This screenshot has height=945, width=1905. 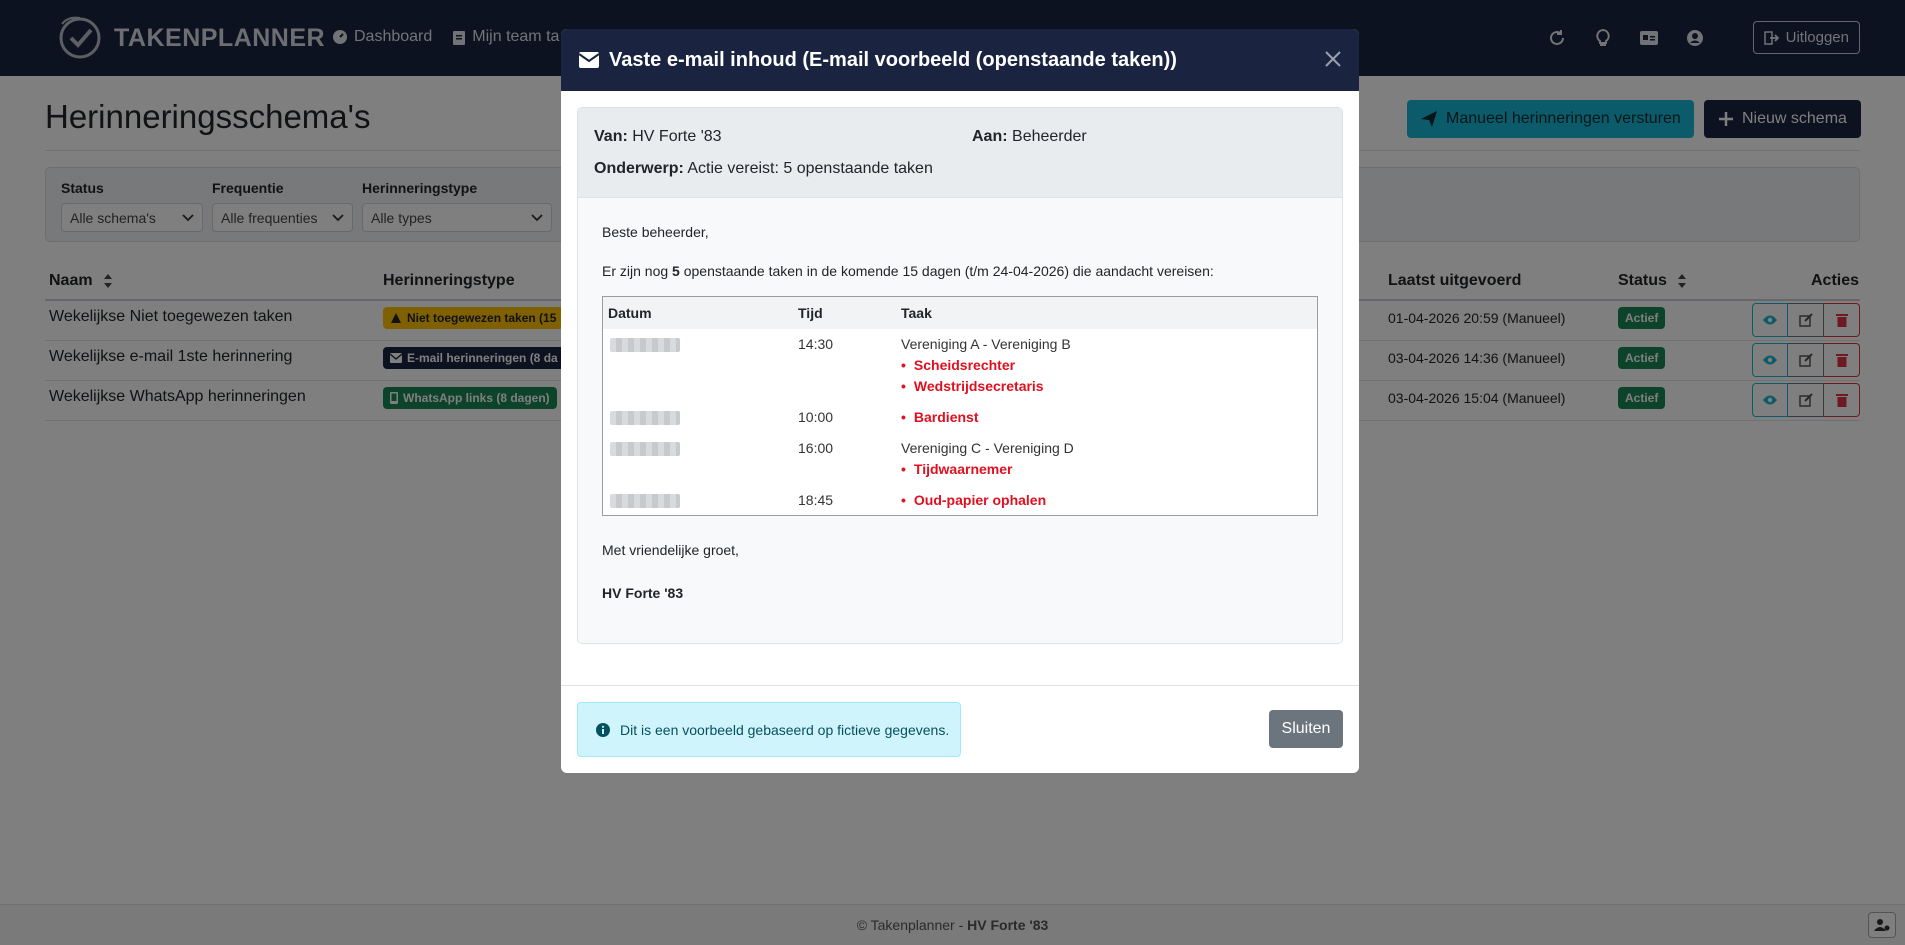 What do you see at coordinates (972, 386) in the screenshot?
I see `task-1-item-2: Wedstrijdsecretaris` at bounding box center [972, 386].